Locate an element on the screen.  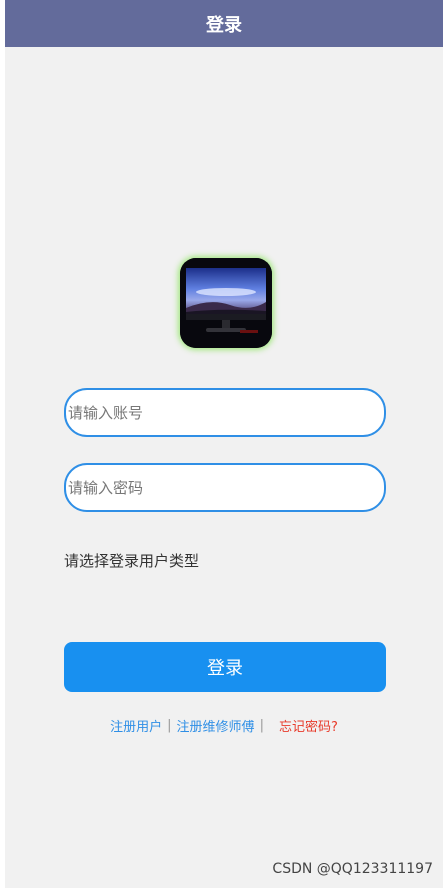
password-field is located at coordinates (225, 487).